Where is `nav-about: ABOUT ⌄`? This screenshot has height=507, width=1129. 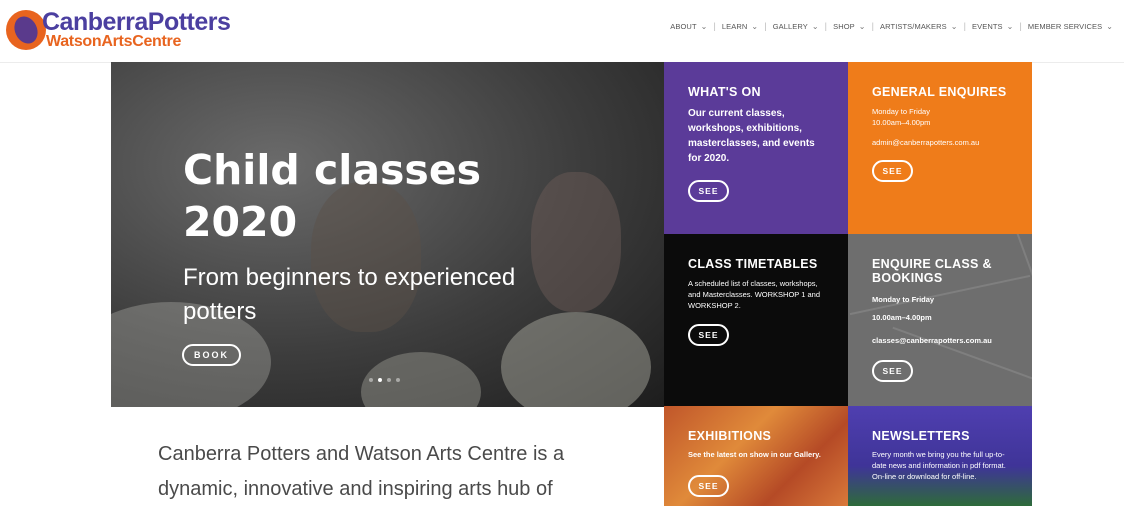 nav-about: ABOUT ⌄ is located at coordinates (688, 26).